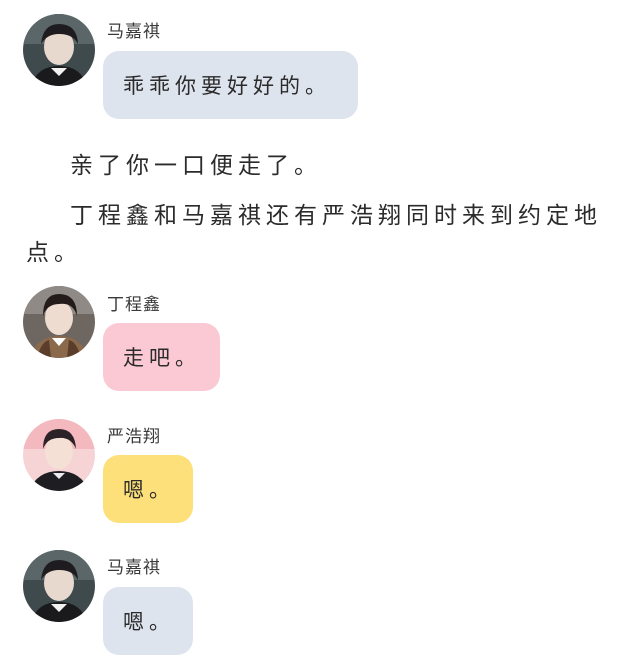 The height and width of the screenshot is (671, 640). What do you see at coordinates (196, 166) in the screenshot?
I see `narration-line: 亲了你一口便走了。` at bounding box center [196, 166].